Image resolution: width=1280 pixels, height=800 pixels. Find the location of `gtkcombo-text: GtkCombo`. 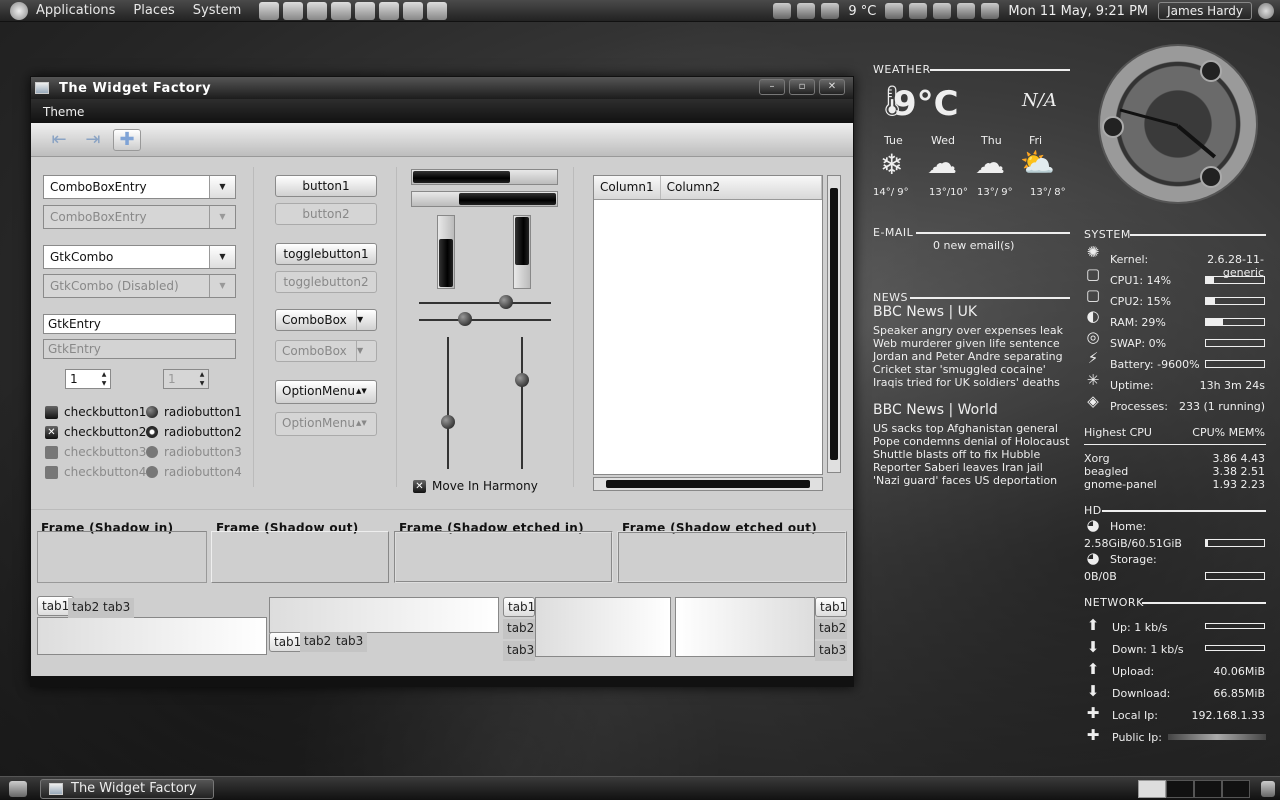

gtkcombo-text: GtkCombo is located at coordinates (81, 257).